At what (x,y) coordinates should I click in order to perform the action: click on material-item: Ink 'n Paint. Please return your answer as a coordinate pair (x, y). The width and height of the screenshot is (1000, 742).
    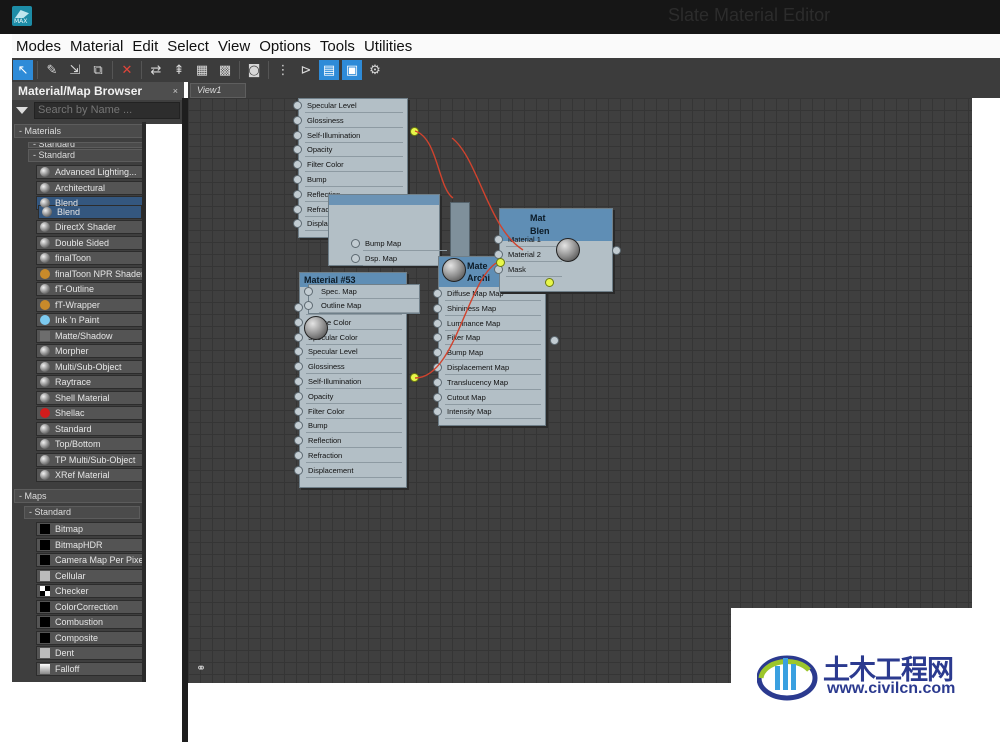
    Looking at the image, I should click on (90, 320).